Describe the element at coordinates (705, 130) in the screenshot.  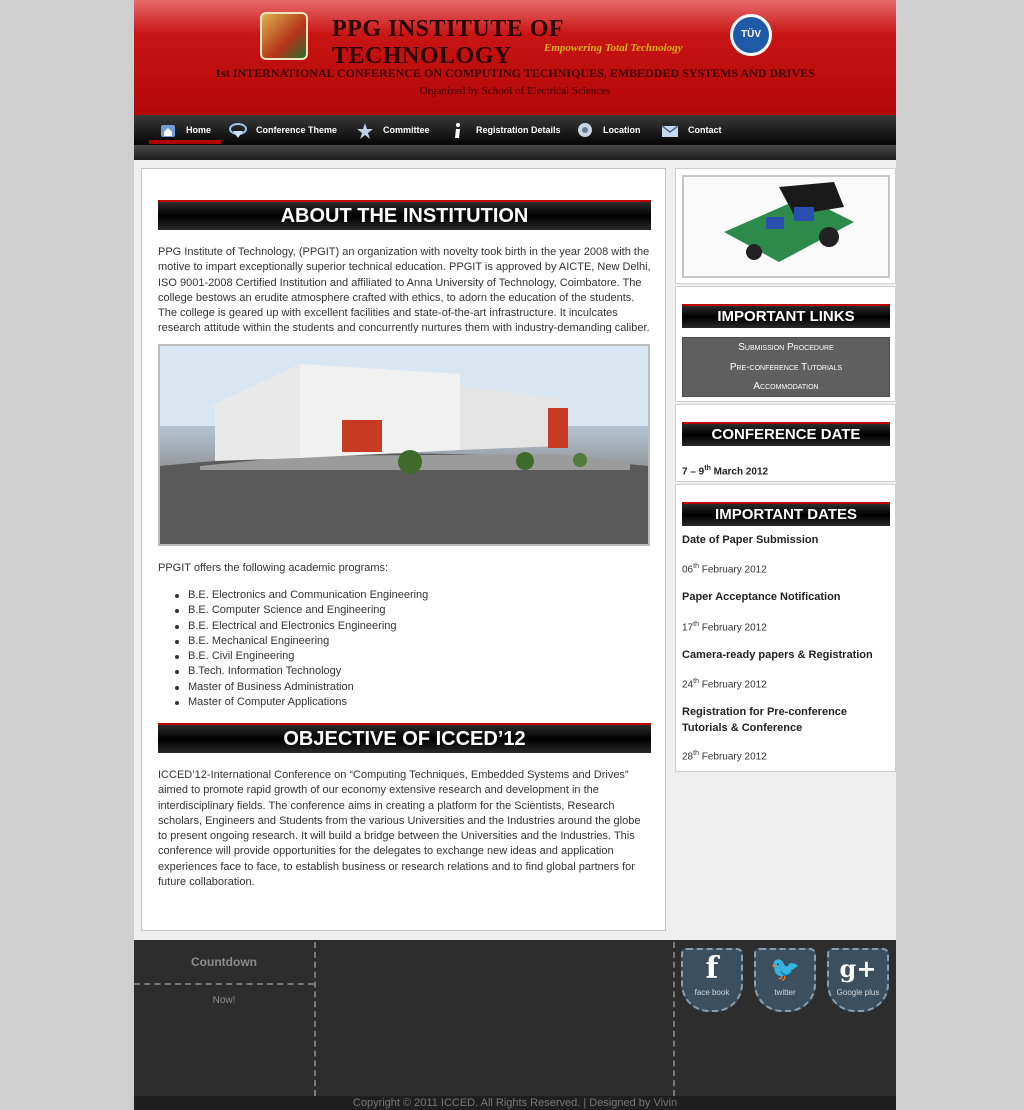
I see `nav-label-contact: Contact` at that location.